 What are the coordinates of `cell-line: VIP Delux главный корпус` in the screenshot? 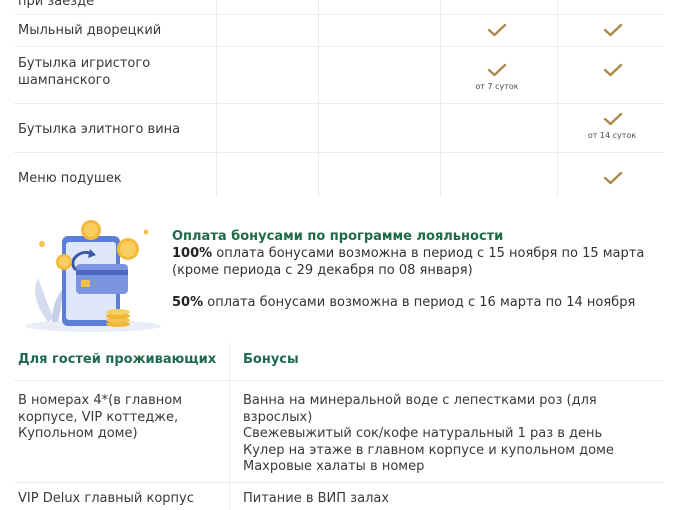 It's located at (106, 498).